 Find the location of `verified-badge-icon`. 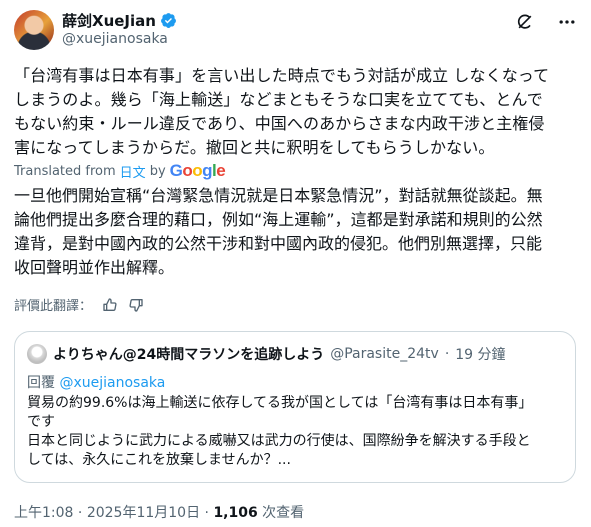

verified-badge-icon is located at coordinates (168, 20).